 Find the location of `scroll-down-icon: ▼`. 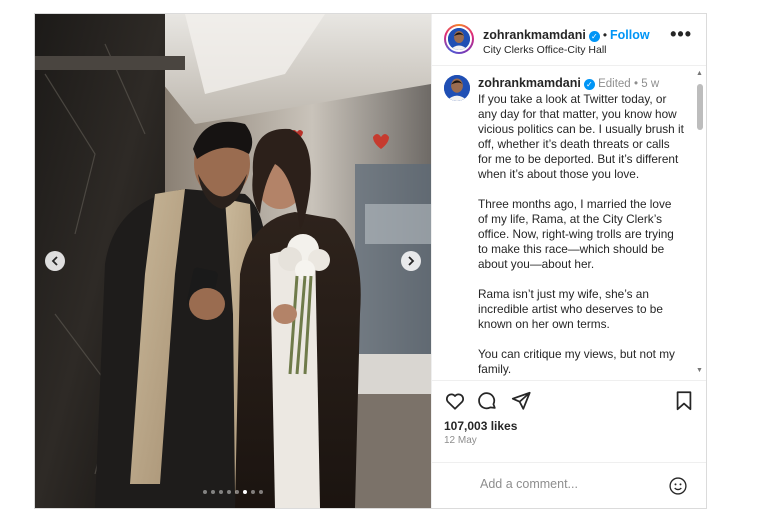

scroll-down-icon: ▼ is located at coordinates (699, 370).